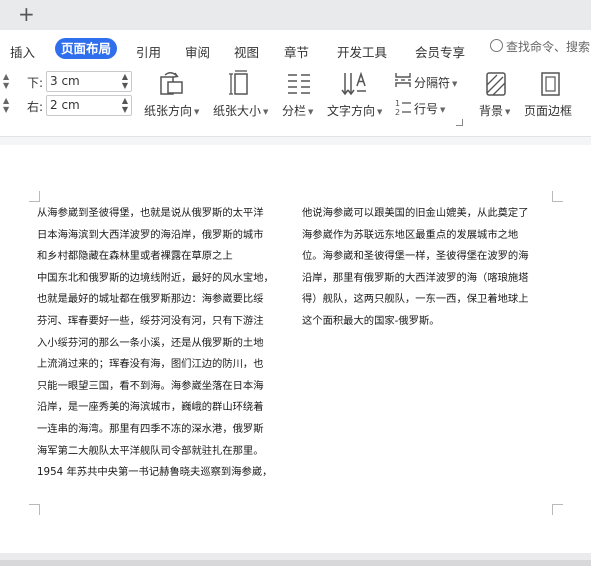 This screenshot has height=566, width=591. What do you see at coordinates (168, 111) in the screenshot?
I see `orientation-label: 纸张方向` at bounding box center [168, 111].